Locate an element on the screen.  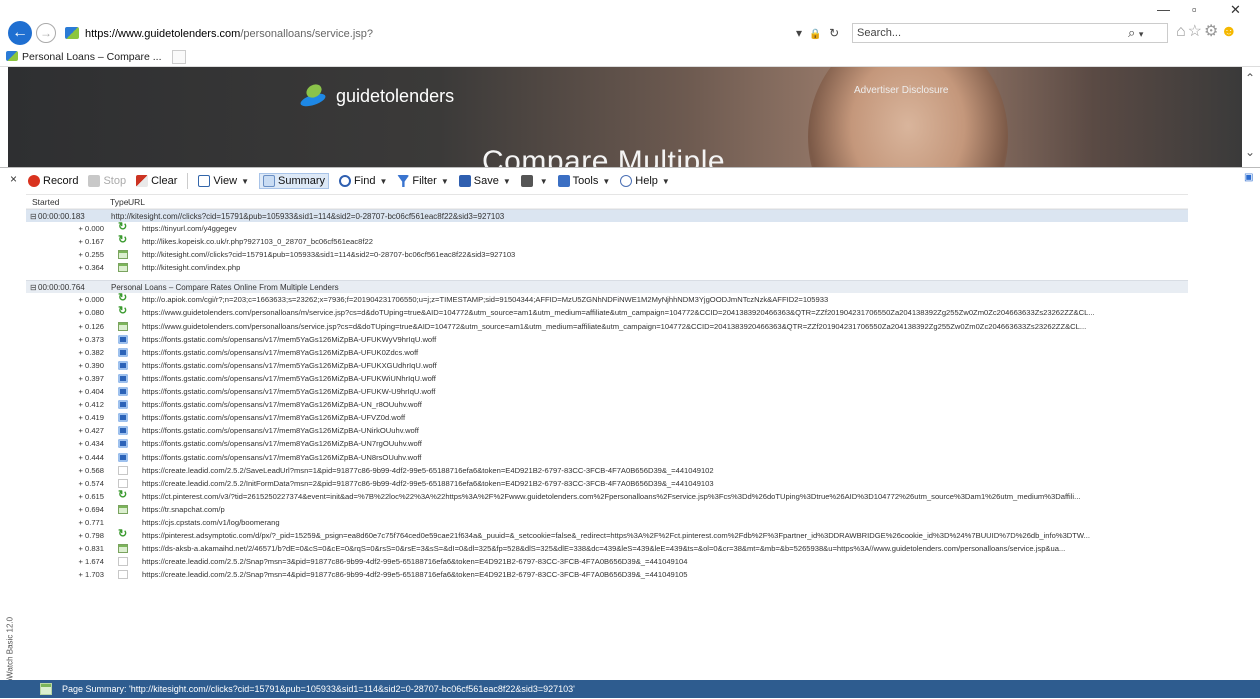
lock-icon: 🔒 is located at coordinates (815, 34).